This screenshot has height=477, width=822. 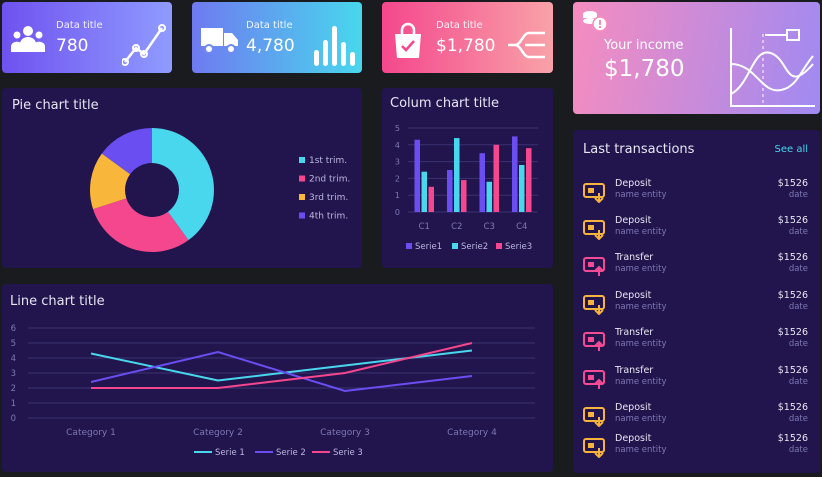 I want to click on column-chart: 0 1 2 3 4 5 C1 C2 C3 C4 Serie1 Serie2 Serie3, so click(x=466, y=188).